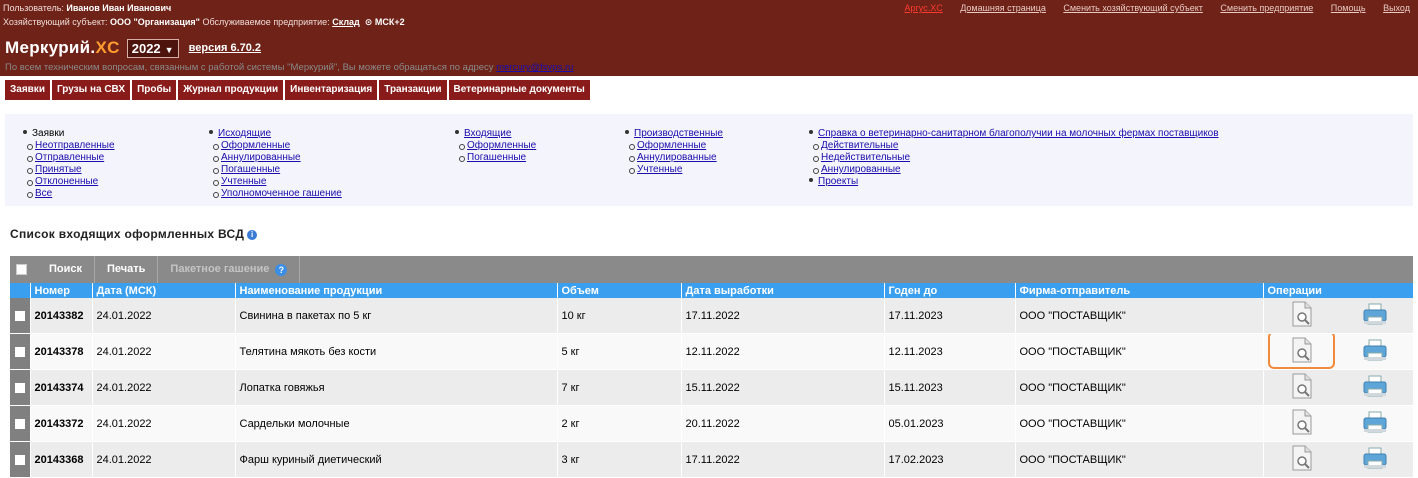  Describe the element at coordinates (1133, 8) in the screenshot. I see `link-change-subject: Сменить хозяйствующий субъект` at that location.